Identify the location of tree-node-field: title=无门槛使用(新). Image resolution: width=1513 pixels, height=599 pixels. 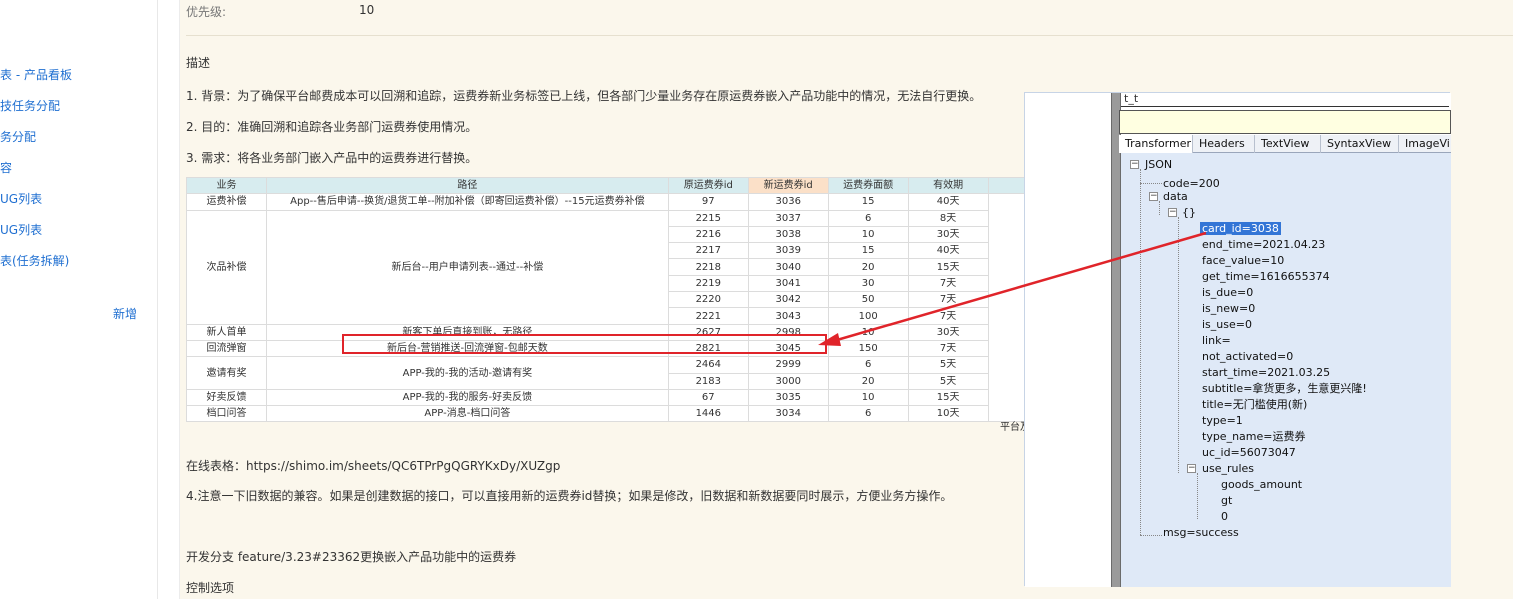
(1254, 404).